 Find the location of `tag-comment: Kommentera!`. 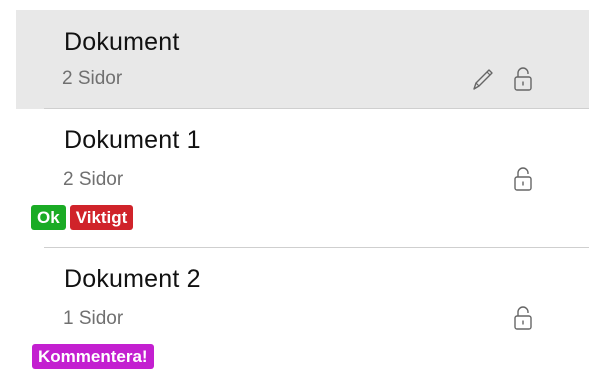

tag-comment: Kommentera! is located at coordinates (93, 356).